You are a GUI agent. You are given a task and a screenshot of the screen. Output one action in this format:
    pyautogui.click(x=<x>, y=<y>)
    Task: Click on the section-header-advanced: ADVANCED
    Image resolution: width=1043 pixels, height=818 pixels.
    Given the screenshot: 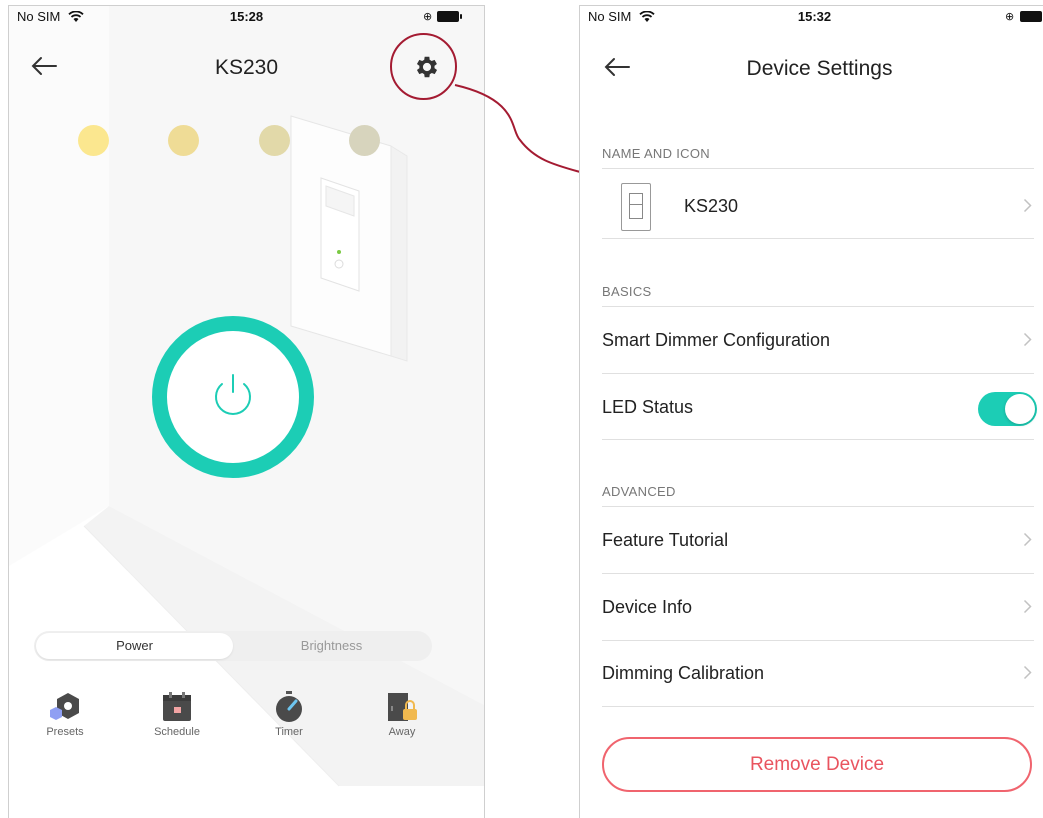 What is the action you would take?
    pyautogui.click(x=639, y=491)
    